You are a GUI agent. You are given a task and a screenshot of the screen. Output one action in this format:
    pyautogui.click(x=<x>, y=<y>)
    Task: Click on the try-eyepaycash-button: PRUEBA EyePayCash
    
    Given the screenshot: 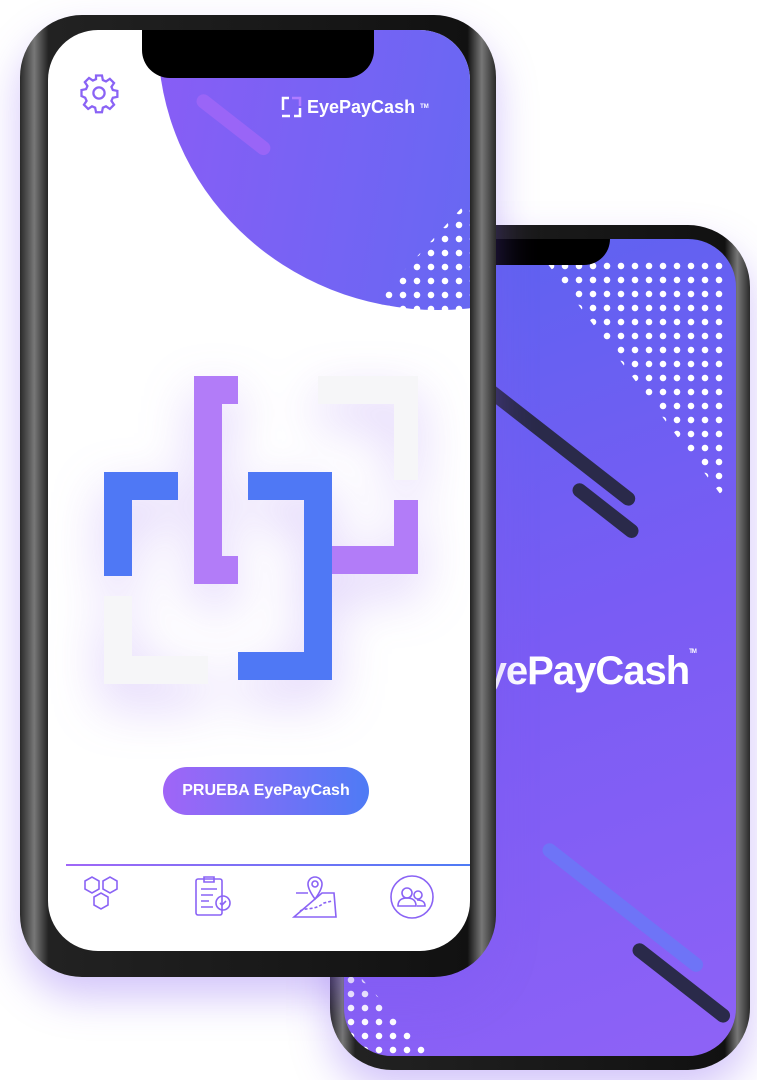 What is the action you would take?
    pyautogui.click(x=266, y=791)
    